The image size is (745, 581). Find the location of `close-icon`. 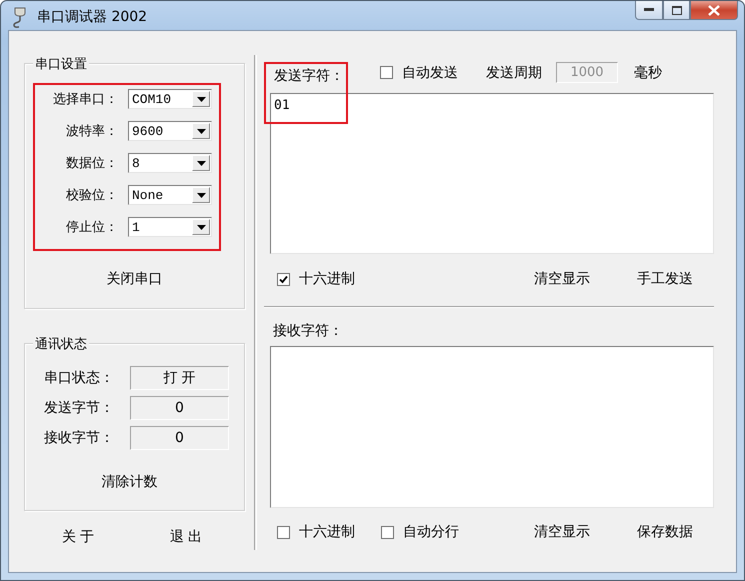

close-icon is located at coordinates (714, 10).